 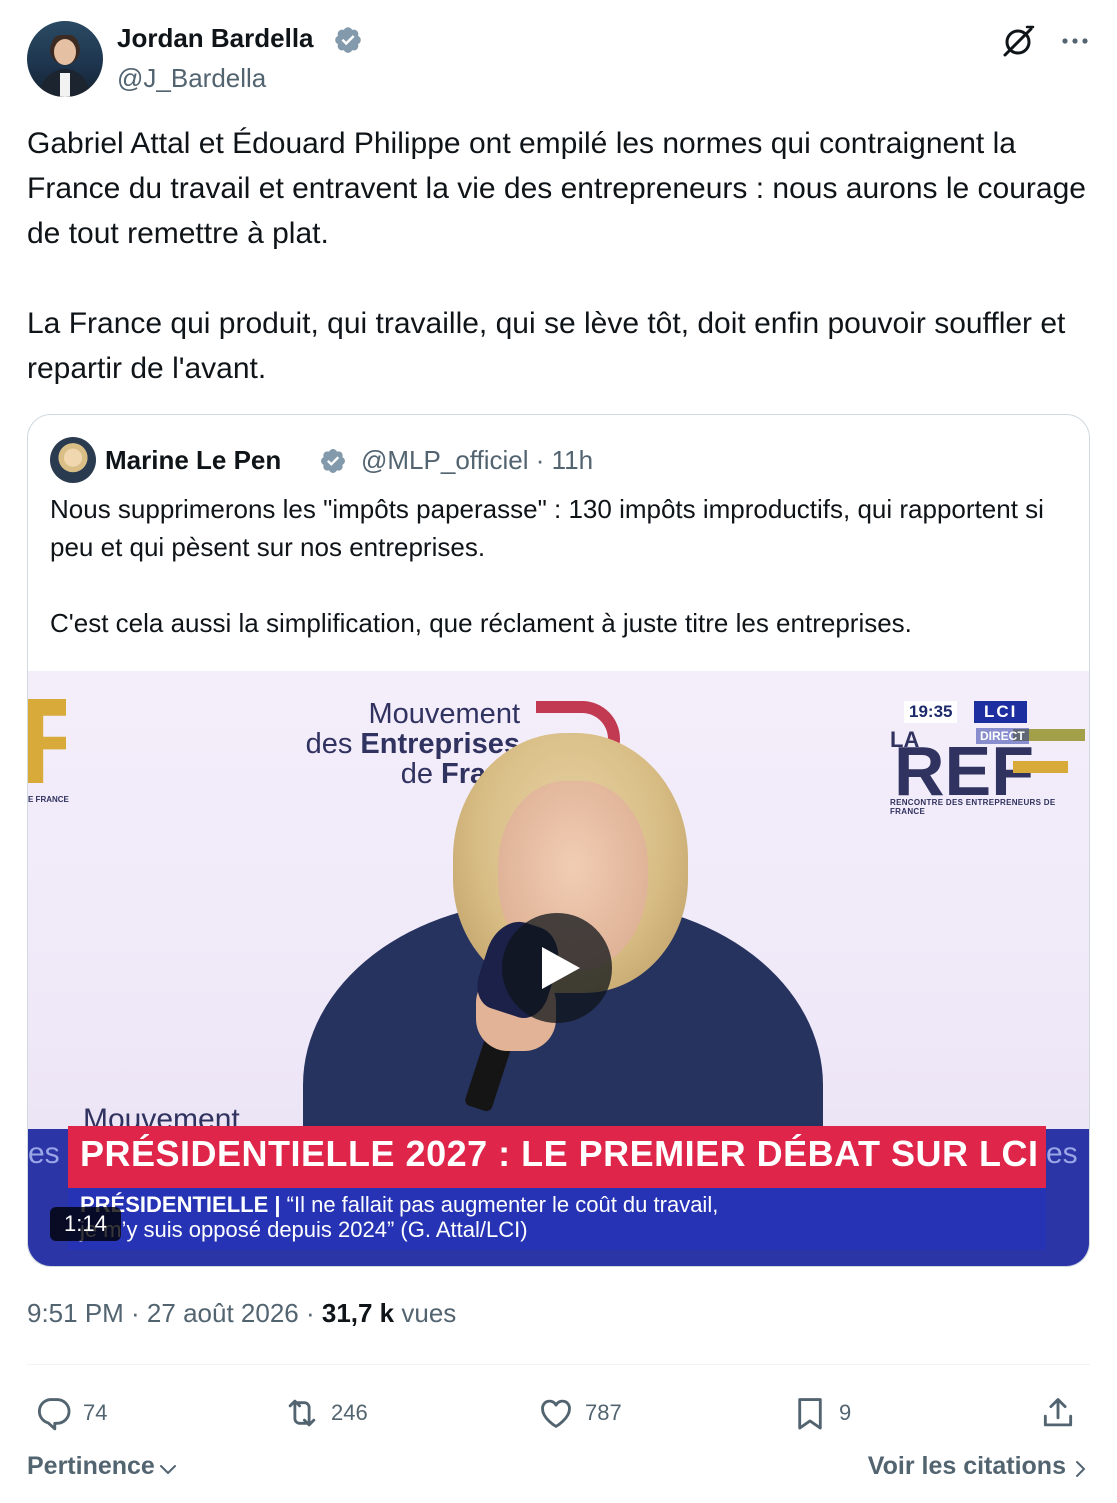 What do you see at coordinates (349, 1412) in the screenshot?
I see `retweet-count: 246` at bounding box center [349, 1412].